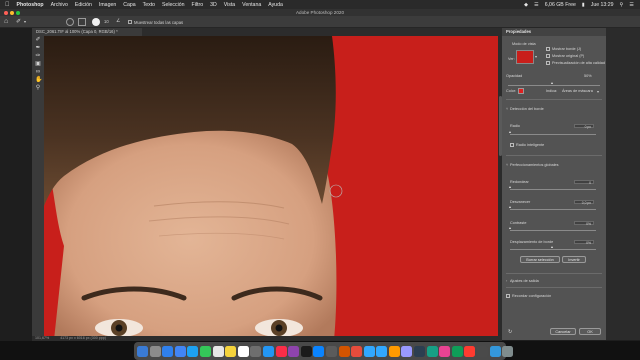 This screenshot has width=640, height=360. What do you see at coordinates (344, 351) in the screenshot?
I see `vlc-icon` at bounding box center [344, 351].